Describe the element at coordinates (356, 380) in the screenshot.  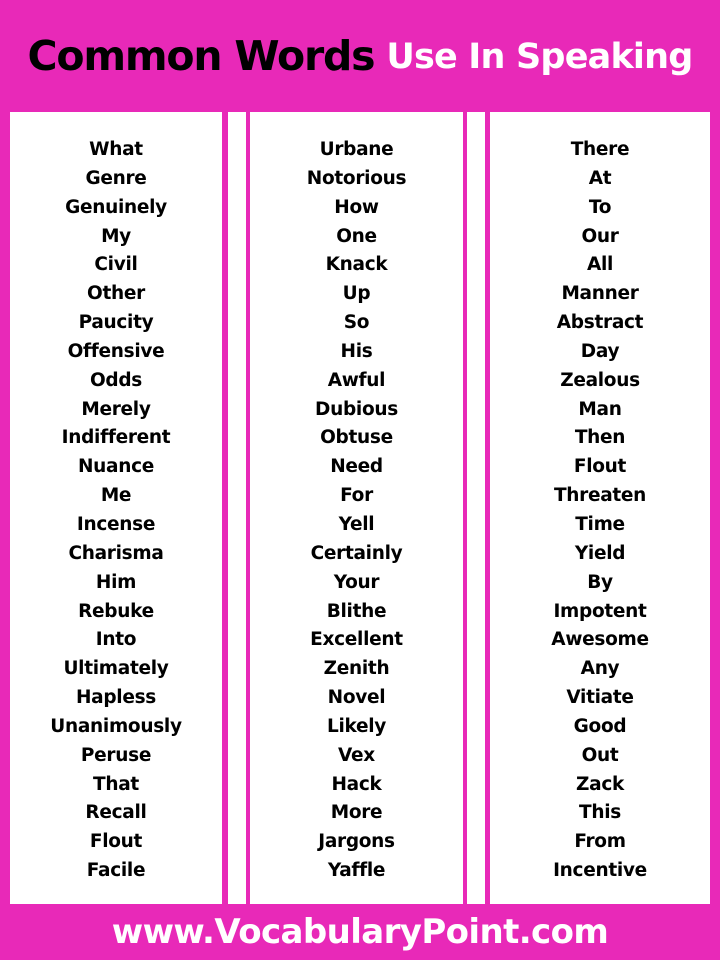
I see `word-item: Awful` at that location.